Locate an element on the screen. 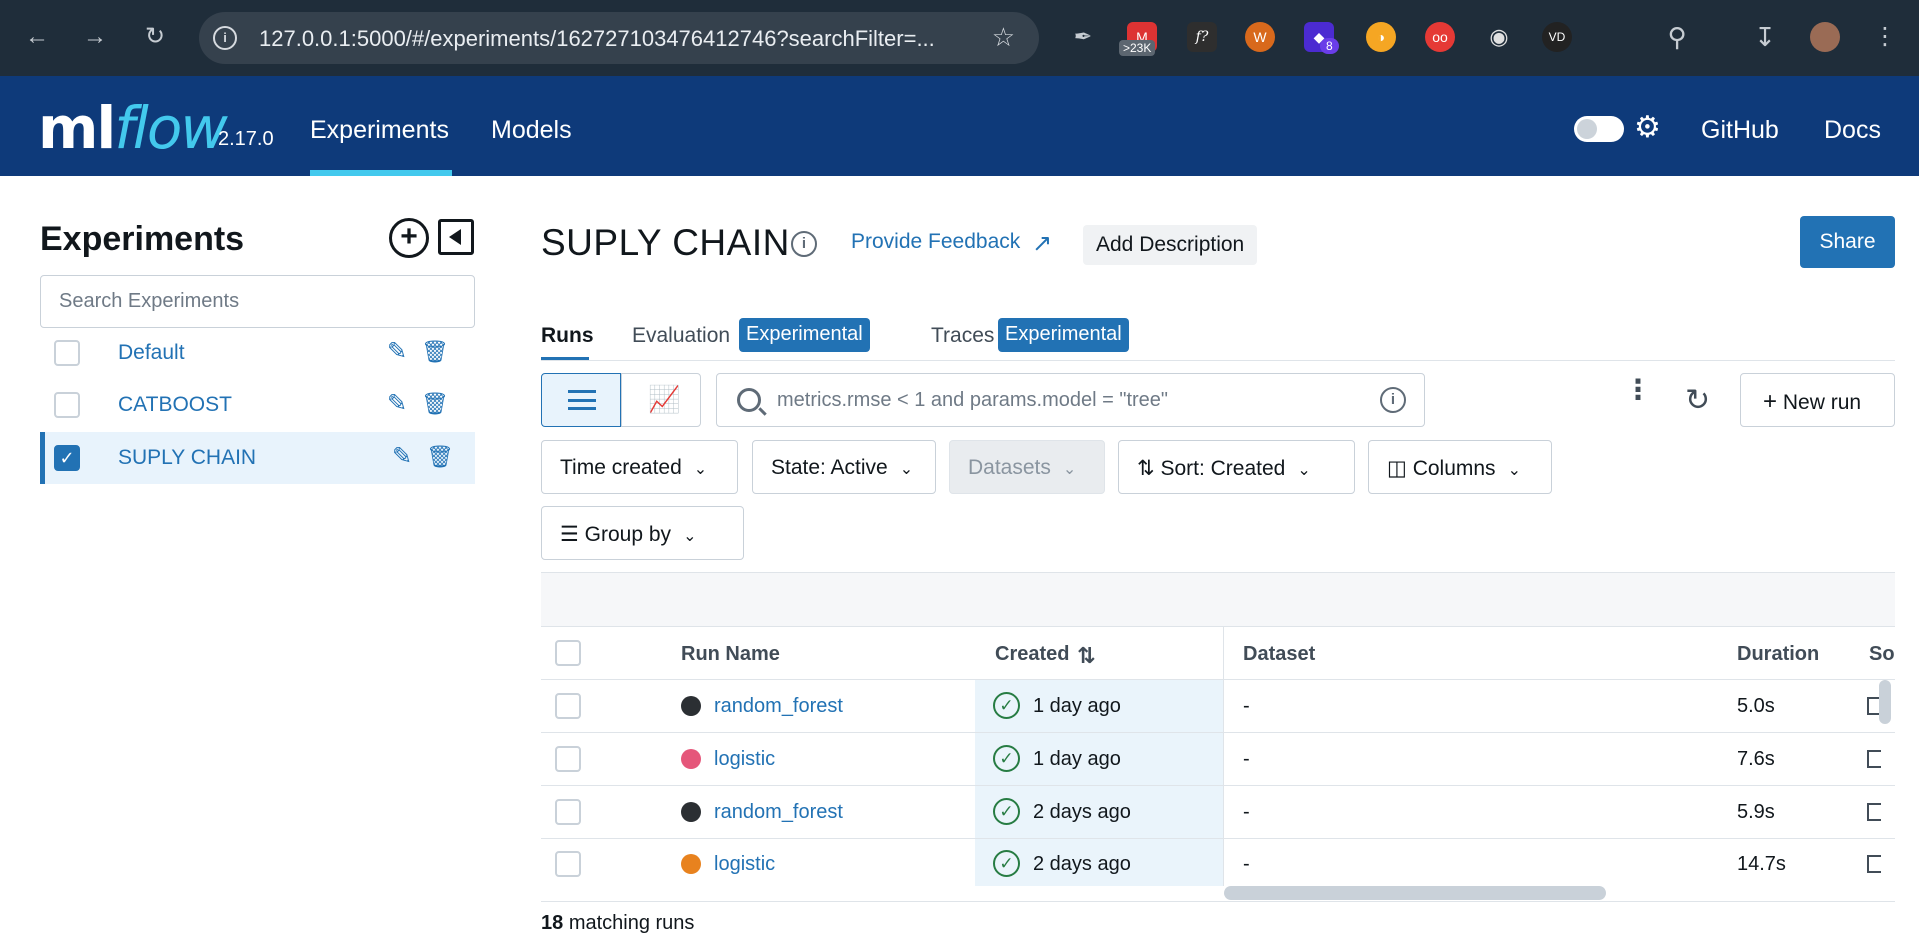  more-options-icon: ⋮ is located at coordinates (1638, 390).